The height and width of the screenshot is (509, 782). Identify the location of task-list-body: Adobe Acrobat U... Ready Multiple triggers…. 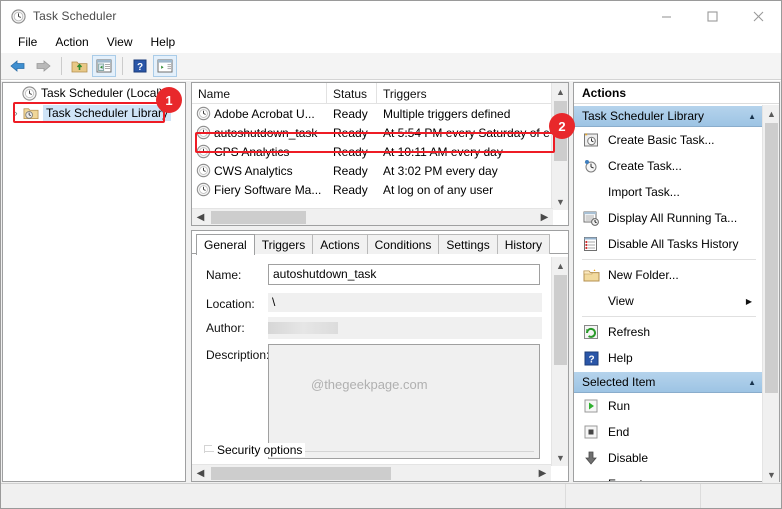
(380, 151).